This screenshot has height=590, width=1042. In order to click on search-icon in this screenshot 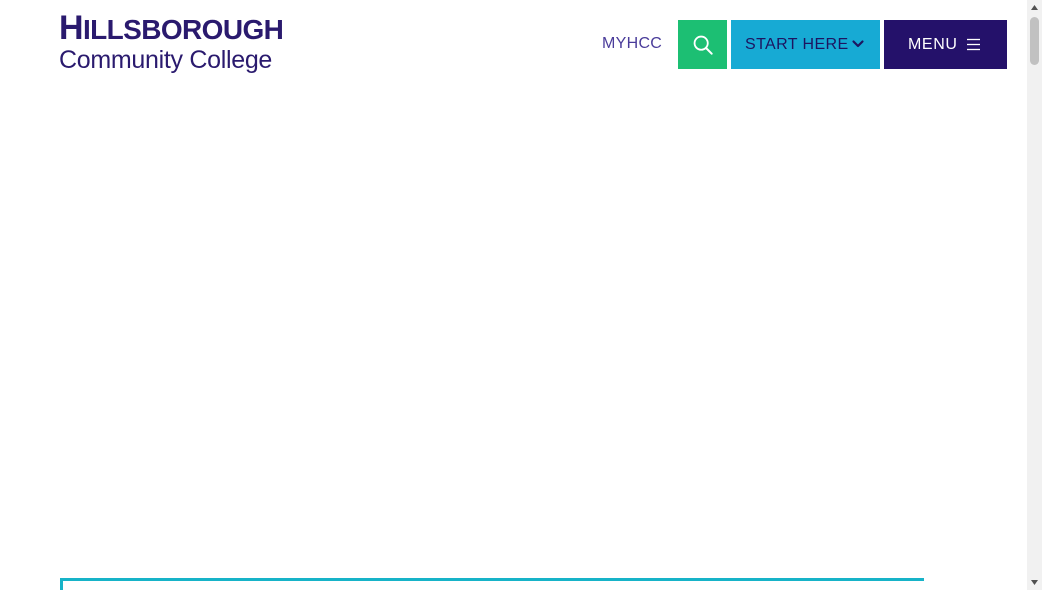, I will do `click(703, 45)`.